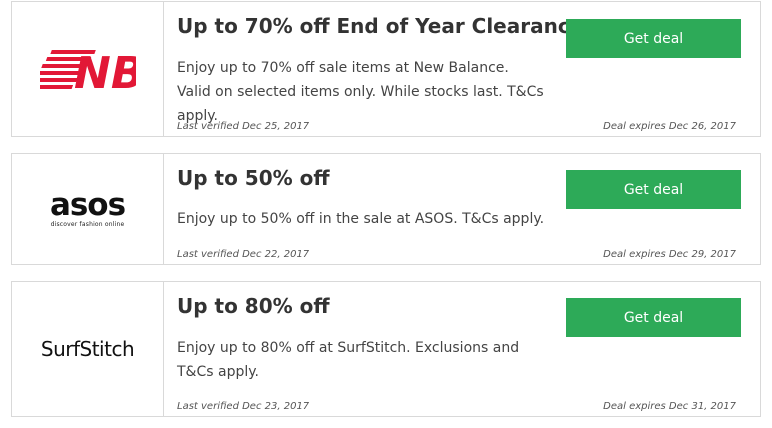 The width and height of the screenshot is (772, 428). What do you see at coordinates (243, 406) in the screenshot?
I see `last-verified: Last verified Dec 23, 2017` at bounding box center [243, 406].